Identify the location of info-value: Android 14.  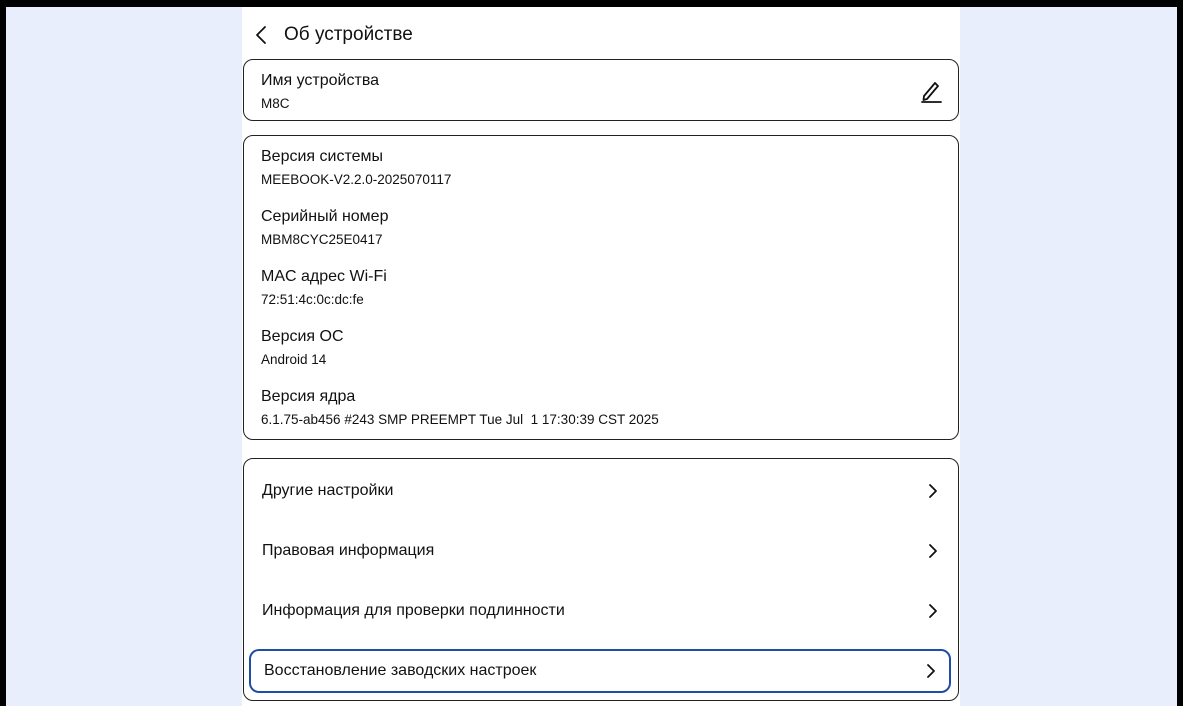
(294, 359).